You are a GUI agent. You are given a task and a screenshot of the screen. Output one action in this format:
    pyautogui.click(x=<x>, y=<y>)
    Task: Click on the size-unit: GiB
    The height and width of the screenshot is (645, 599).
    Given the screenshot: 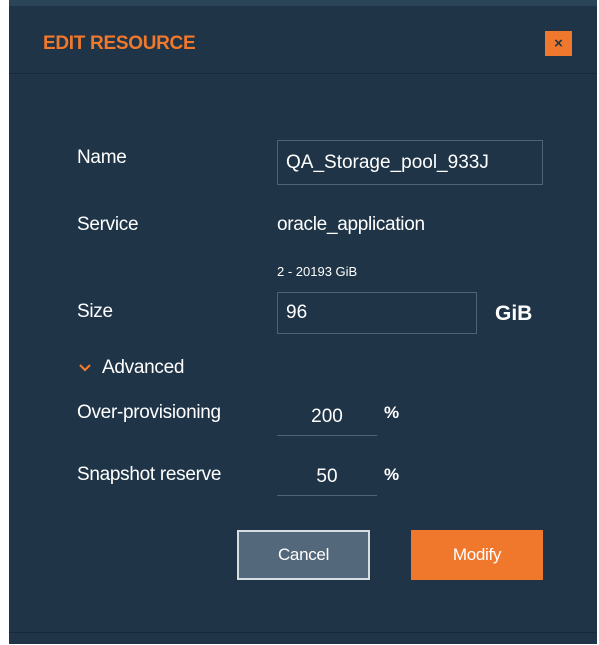 What is the action you would take?
    pyautogui.click(x=514, y=313)
    